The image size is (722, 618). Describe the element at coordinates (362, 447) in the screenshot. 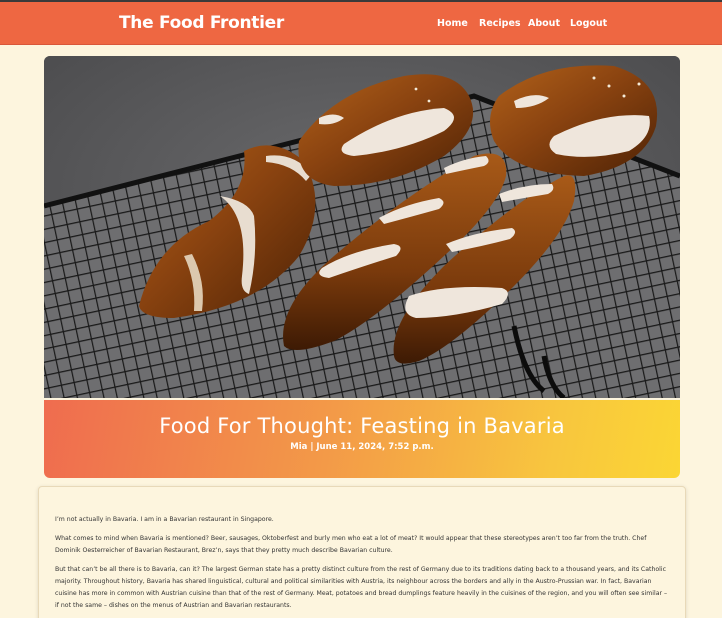

I see `post-meta: Mia | June 11, 2024, 7:52 p.m.` at that location.